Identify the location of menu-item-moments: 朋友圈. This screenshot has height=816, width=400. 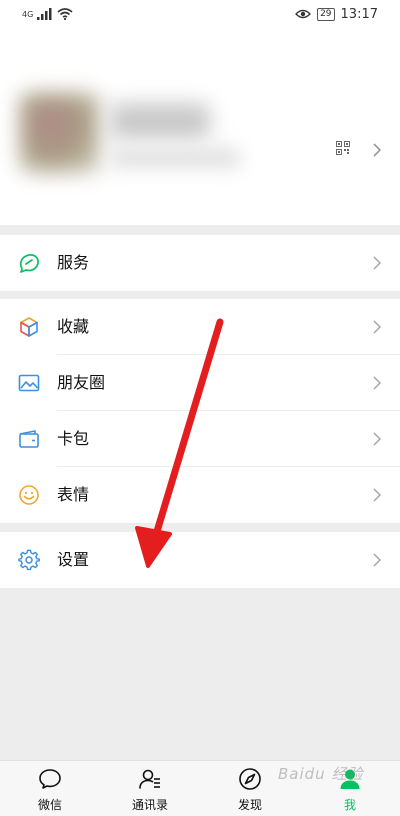
(200, 383).